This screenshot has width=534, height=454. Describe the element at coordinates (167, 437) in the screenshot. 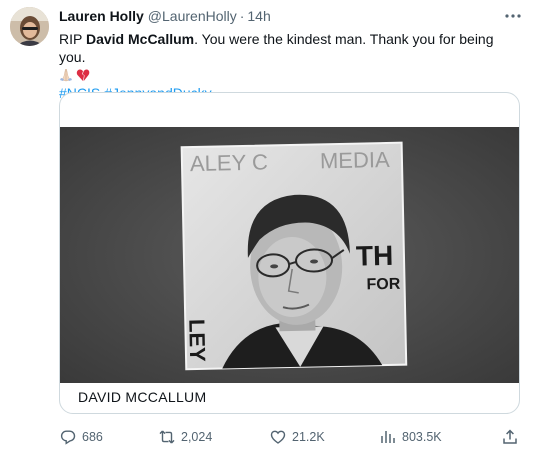

I see `retweet-icon` at that location.